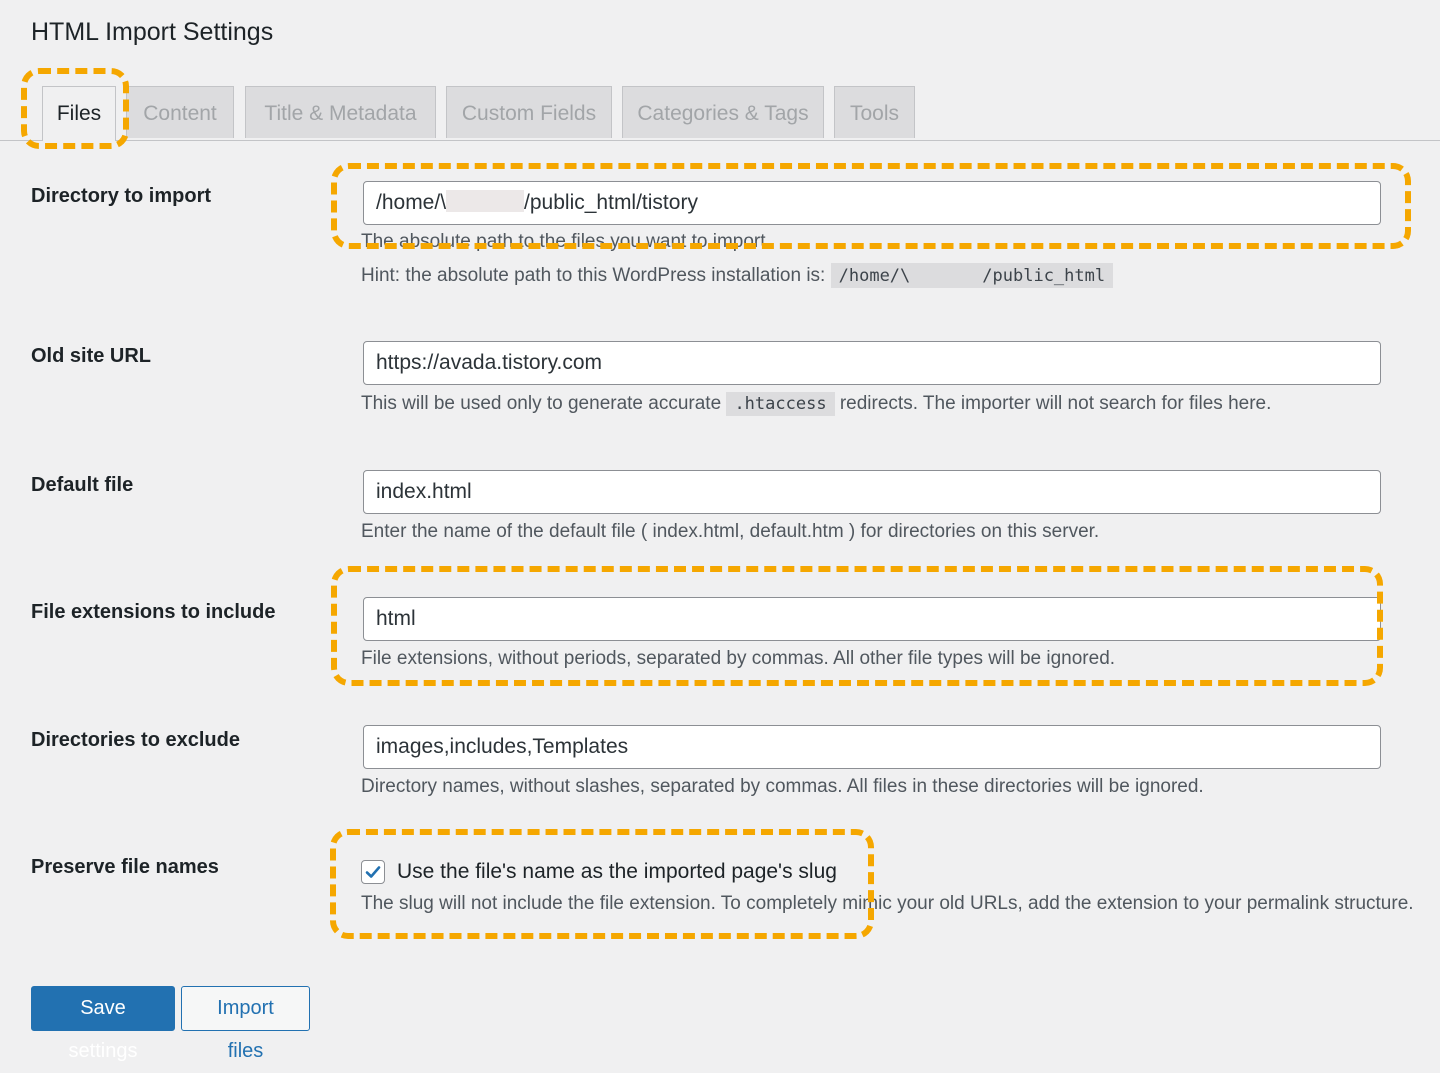 The height and width of the screenshot is (1073, 1440). I want to click on checkmark-icon, so click(373, 872).